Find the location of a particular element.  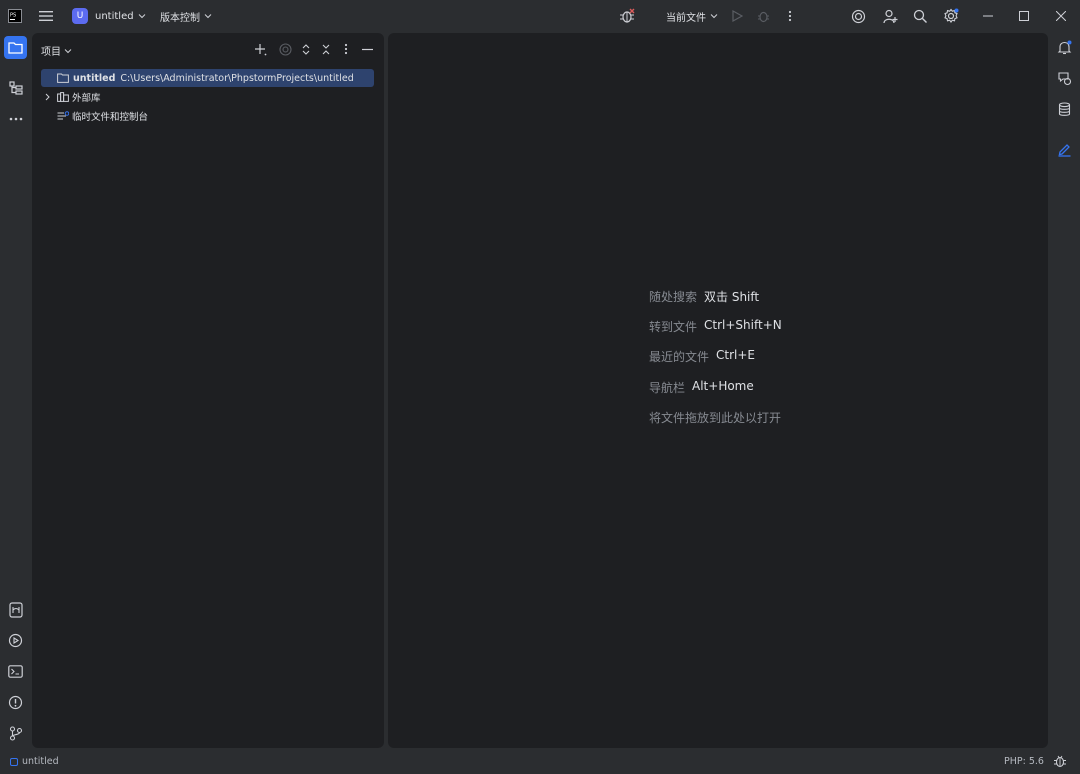

more-tool-windows-icon is located at coordinates (15, 118).